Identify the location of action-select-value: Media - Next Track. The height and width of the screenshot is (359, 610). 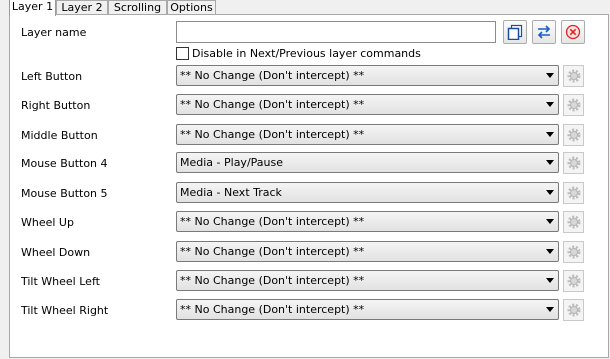
(231, 192).